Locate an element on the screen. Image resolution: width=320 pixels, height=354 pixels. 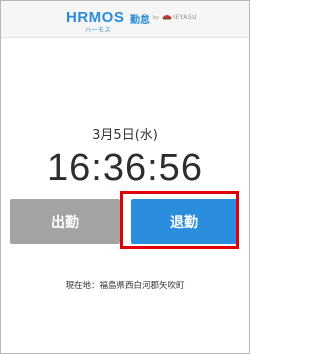
current-time: 16:36:56 is located at coordinates (125, 168).